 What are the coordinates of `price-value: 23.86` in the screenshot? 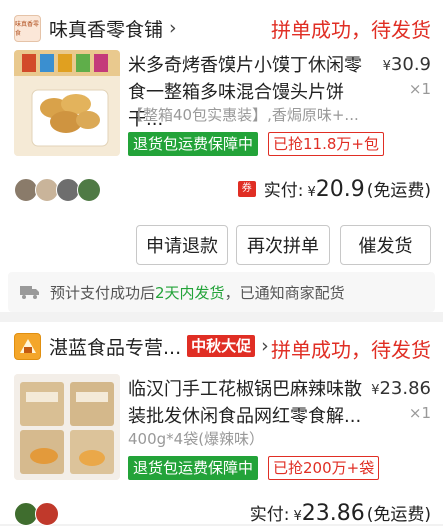 It's located at (405, 388).